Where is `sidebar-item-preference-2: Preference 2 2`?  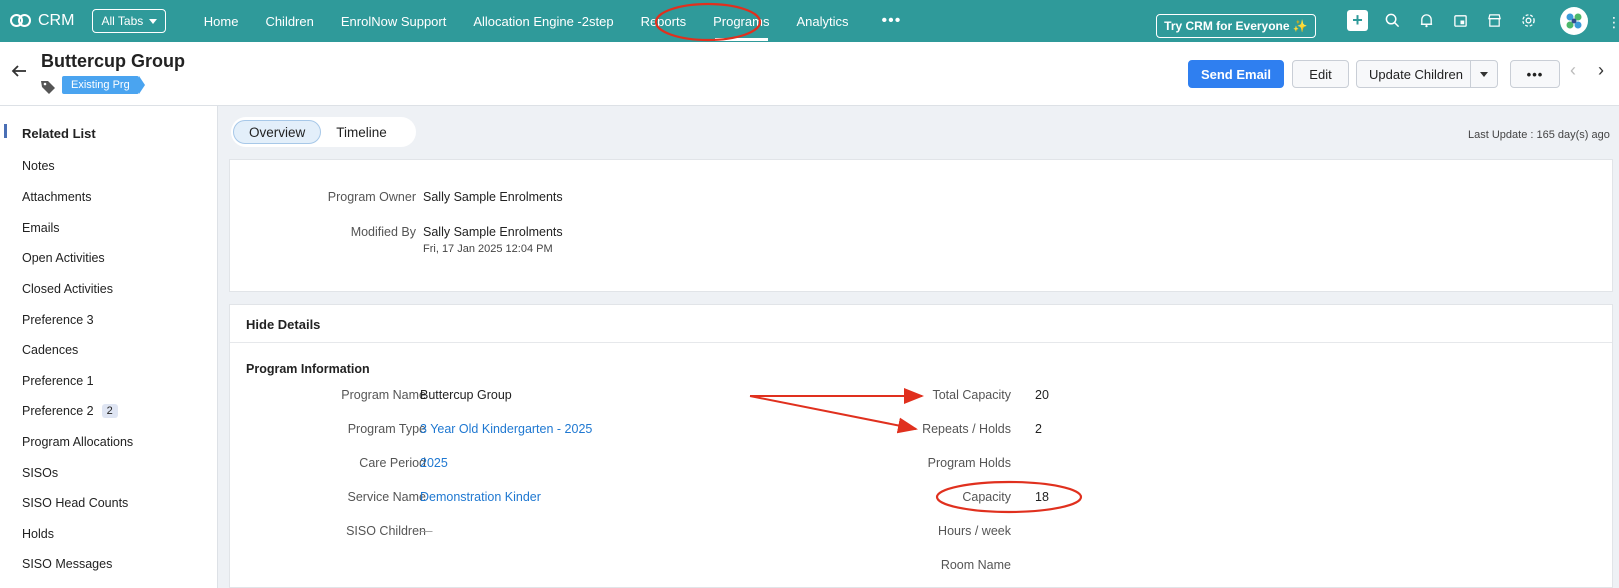 sidebar-item-preference-2: Preference 2 2 is located at coordinates (70, 411).